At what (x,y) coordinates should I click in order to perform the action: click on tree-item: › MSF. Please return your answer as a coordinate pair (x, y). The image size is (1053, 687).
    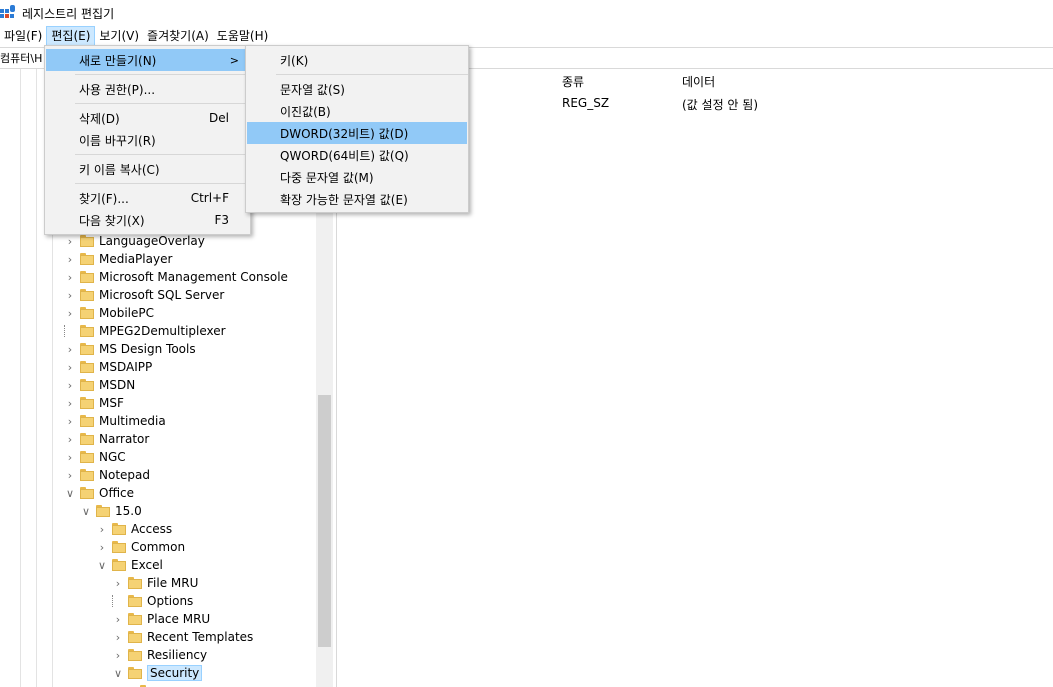
    Looking at the image, I should click on (94, 403).